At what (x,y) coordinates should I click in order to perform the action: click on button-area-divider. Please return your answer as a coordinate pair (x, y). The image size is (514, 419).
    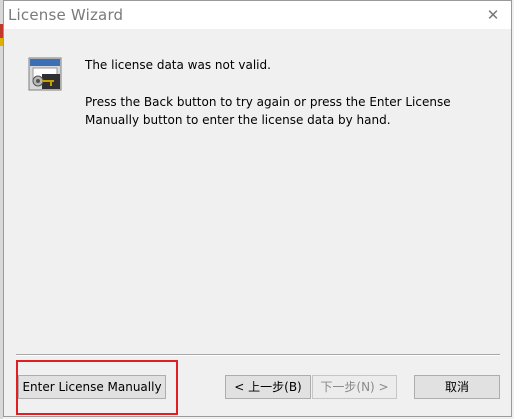
    Looking at the image, I should click on (258, 355).